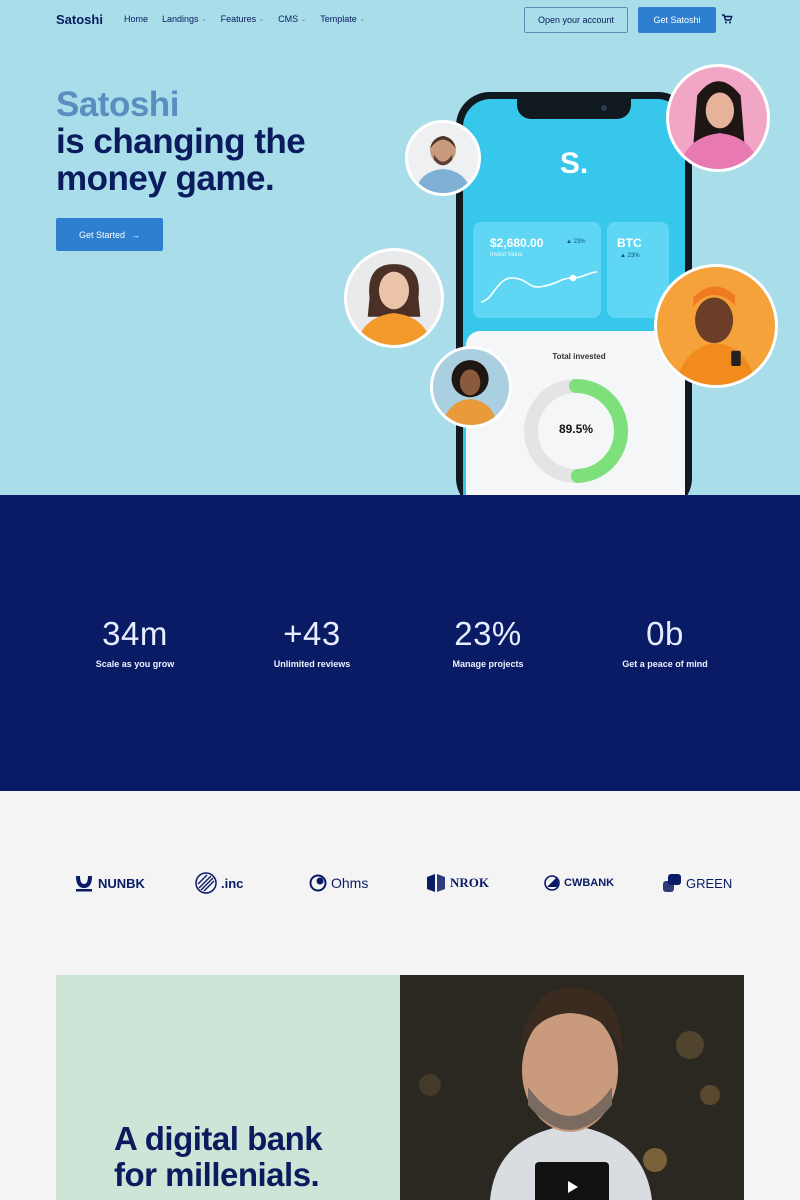 This screenshot has width=800, height=1200. What do you see at coordinates (579, 242) in the screenshot?
I see `invest-pct-value: 23%` at bounding box center [579, 242].